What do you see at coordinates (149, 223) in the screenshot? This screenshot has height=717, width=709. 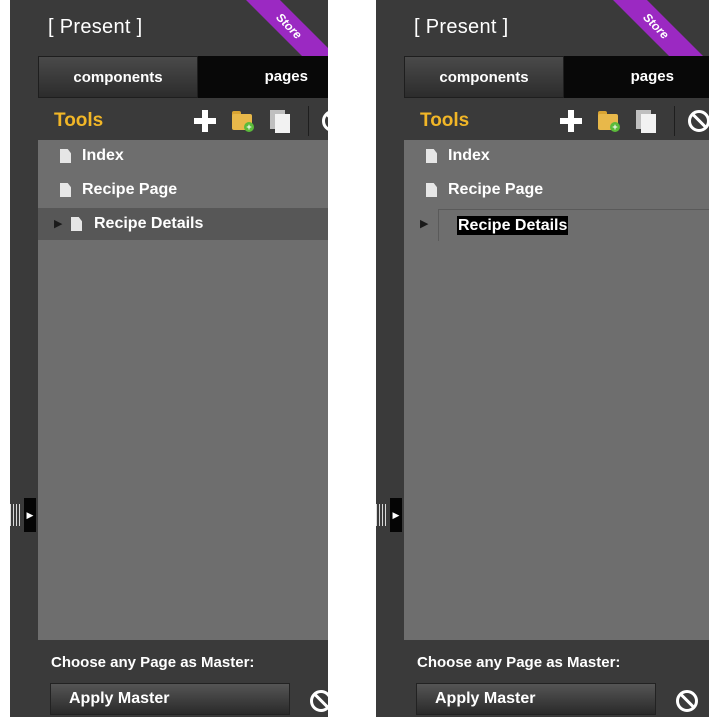 I see `page-label: Recipe Details` at bounding box center [149, 223].